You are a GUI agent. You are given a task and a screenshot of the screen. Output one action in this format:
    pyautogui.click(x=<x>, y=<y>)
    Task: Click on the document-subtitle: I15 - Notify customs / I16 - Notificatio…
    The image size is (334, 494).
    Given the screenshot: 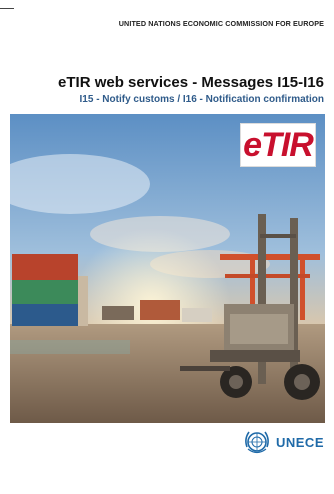 What is the action you would take?
    pyautogui.click(x=201, y=99)
    